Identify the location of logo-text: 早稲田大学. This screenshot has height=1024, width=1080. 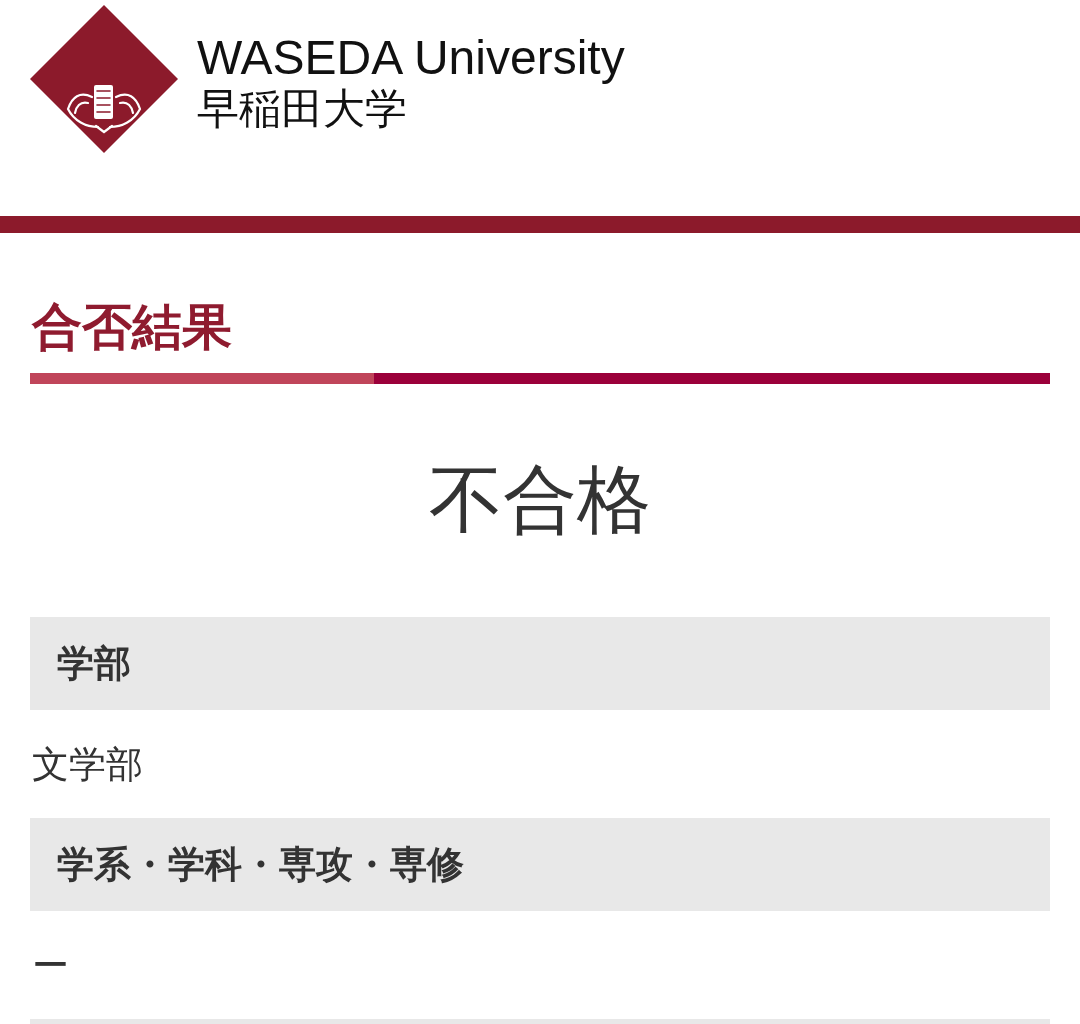
(302, 109).